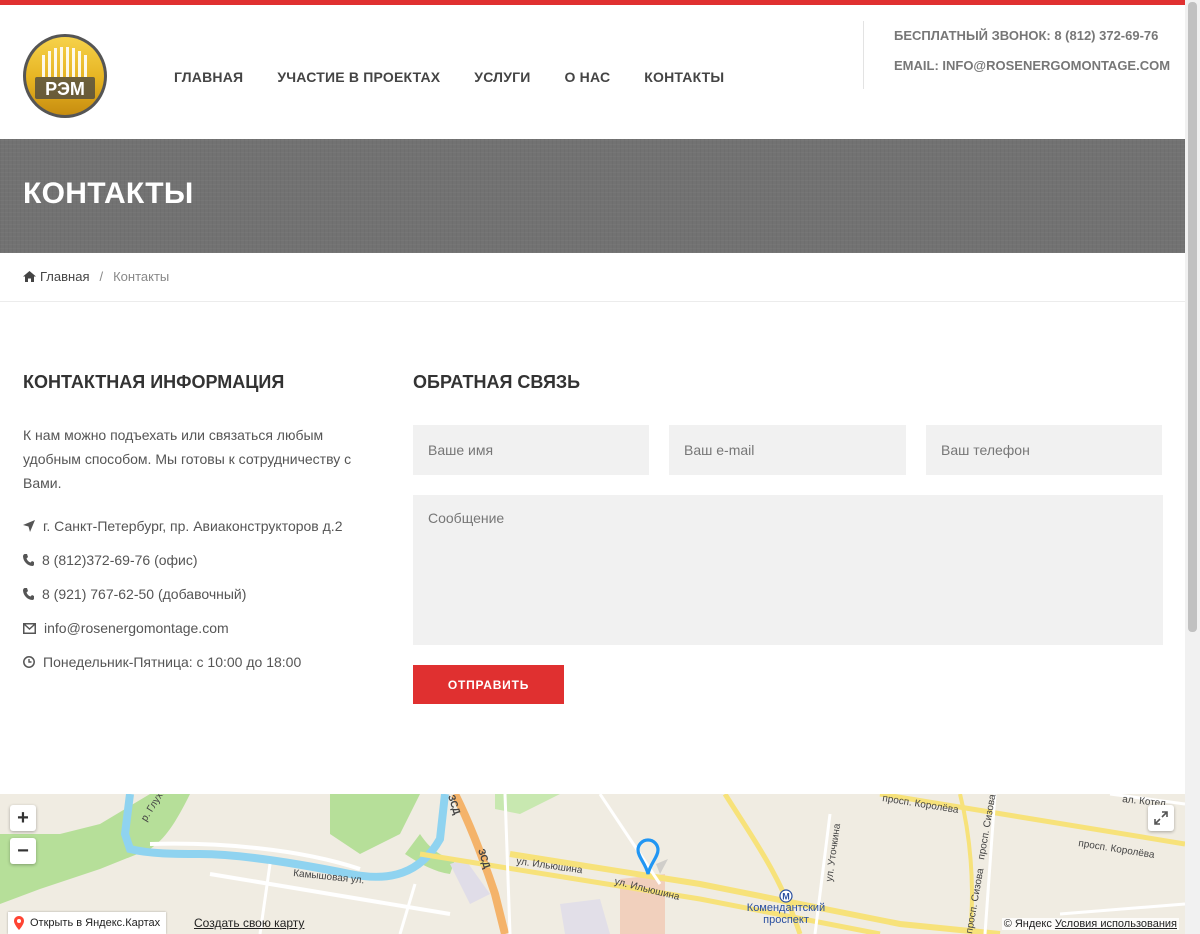 The height and width of the screenshot is (934, 1200). Describe the element at coordinates (592, 196) in the screenshot. I see `page-banner: КОНТАКТЫ` at that location.